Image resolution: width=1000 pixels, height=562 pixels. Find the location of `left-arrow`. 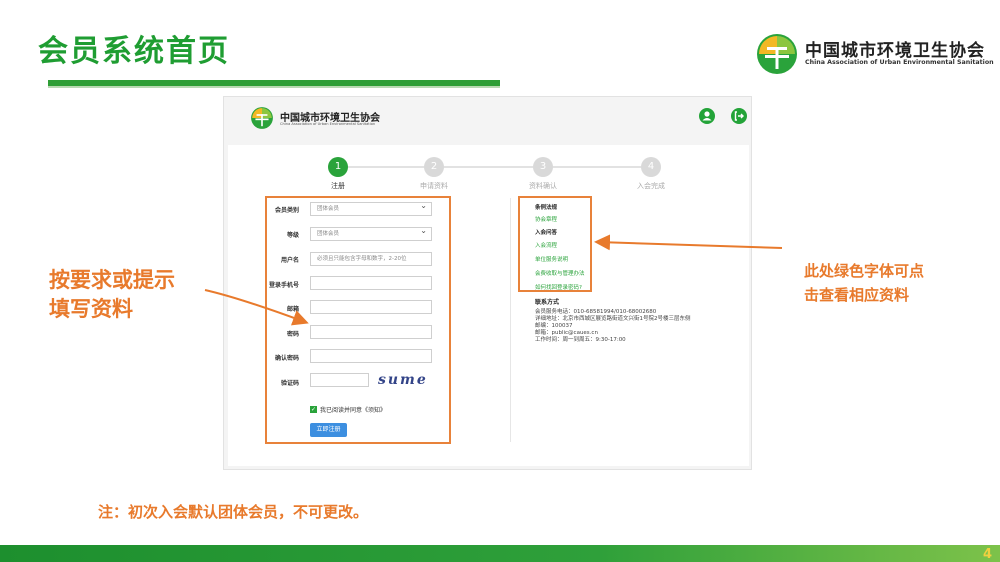

left-arrow is located at coordinates (256, 307).